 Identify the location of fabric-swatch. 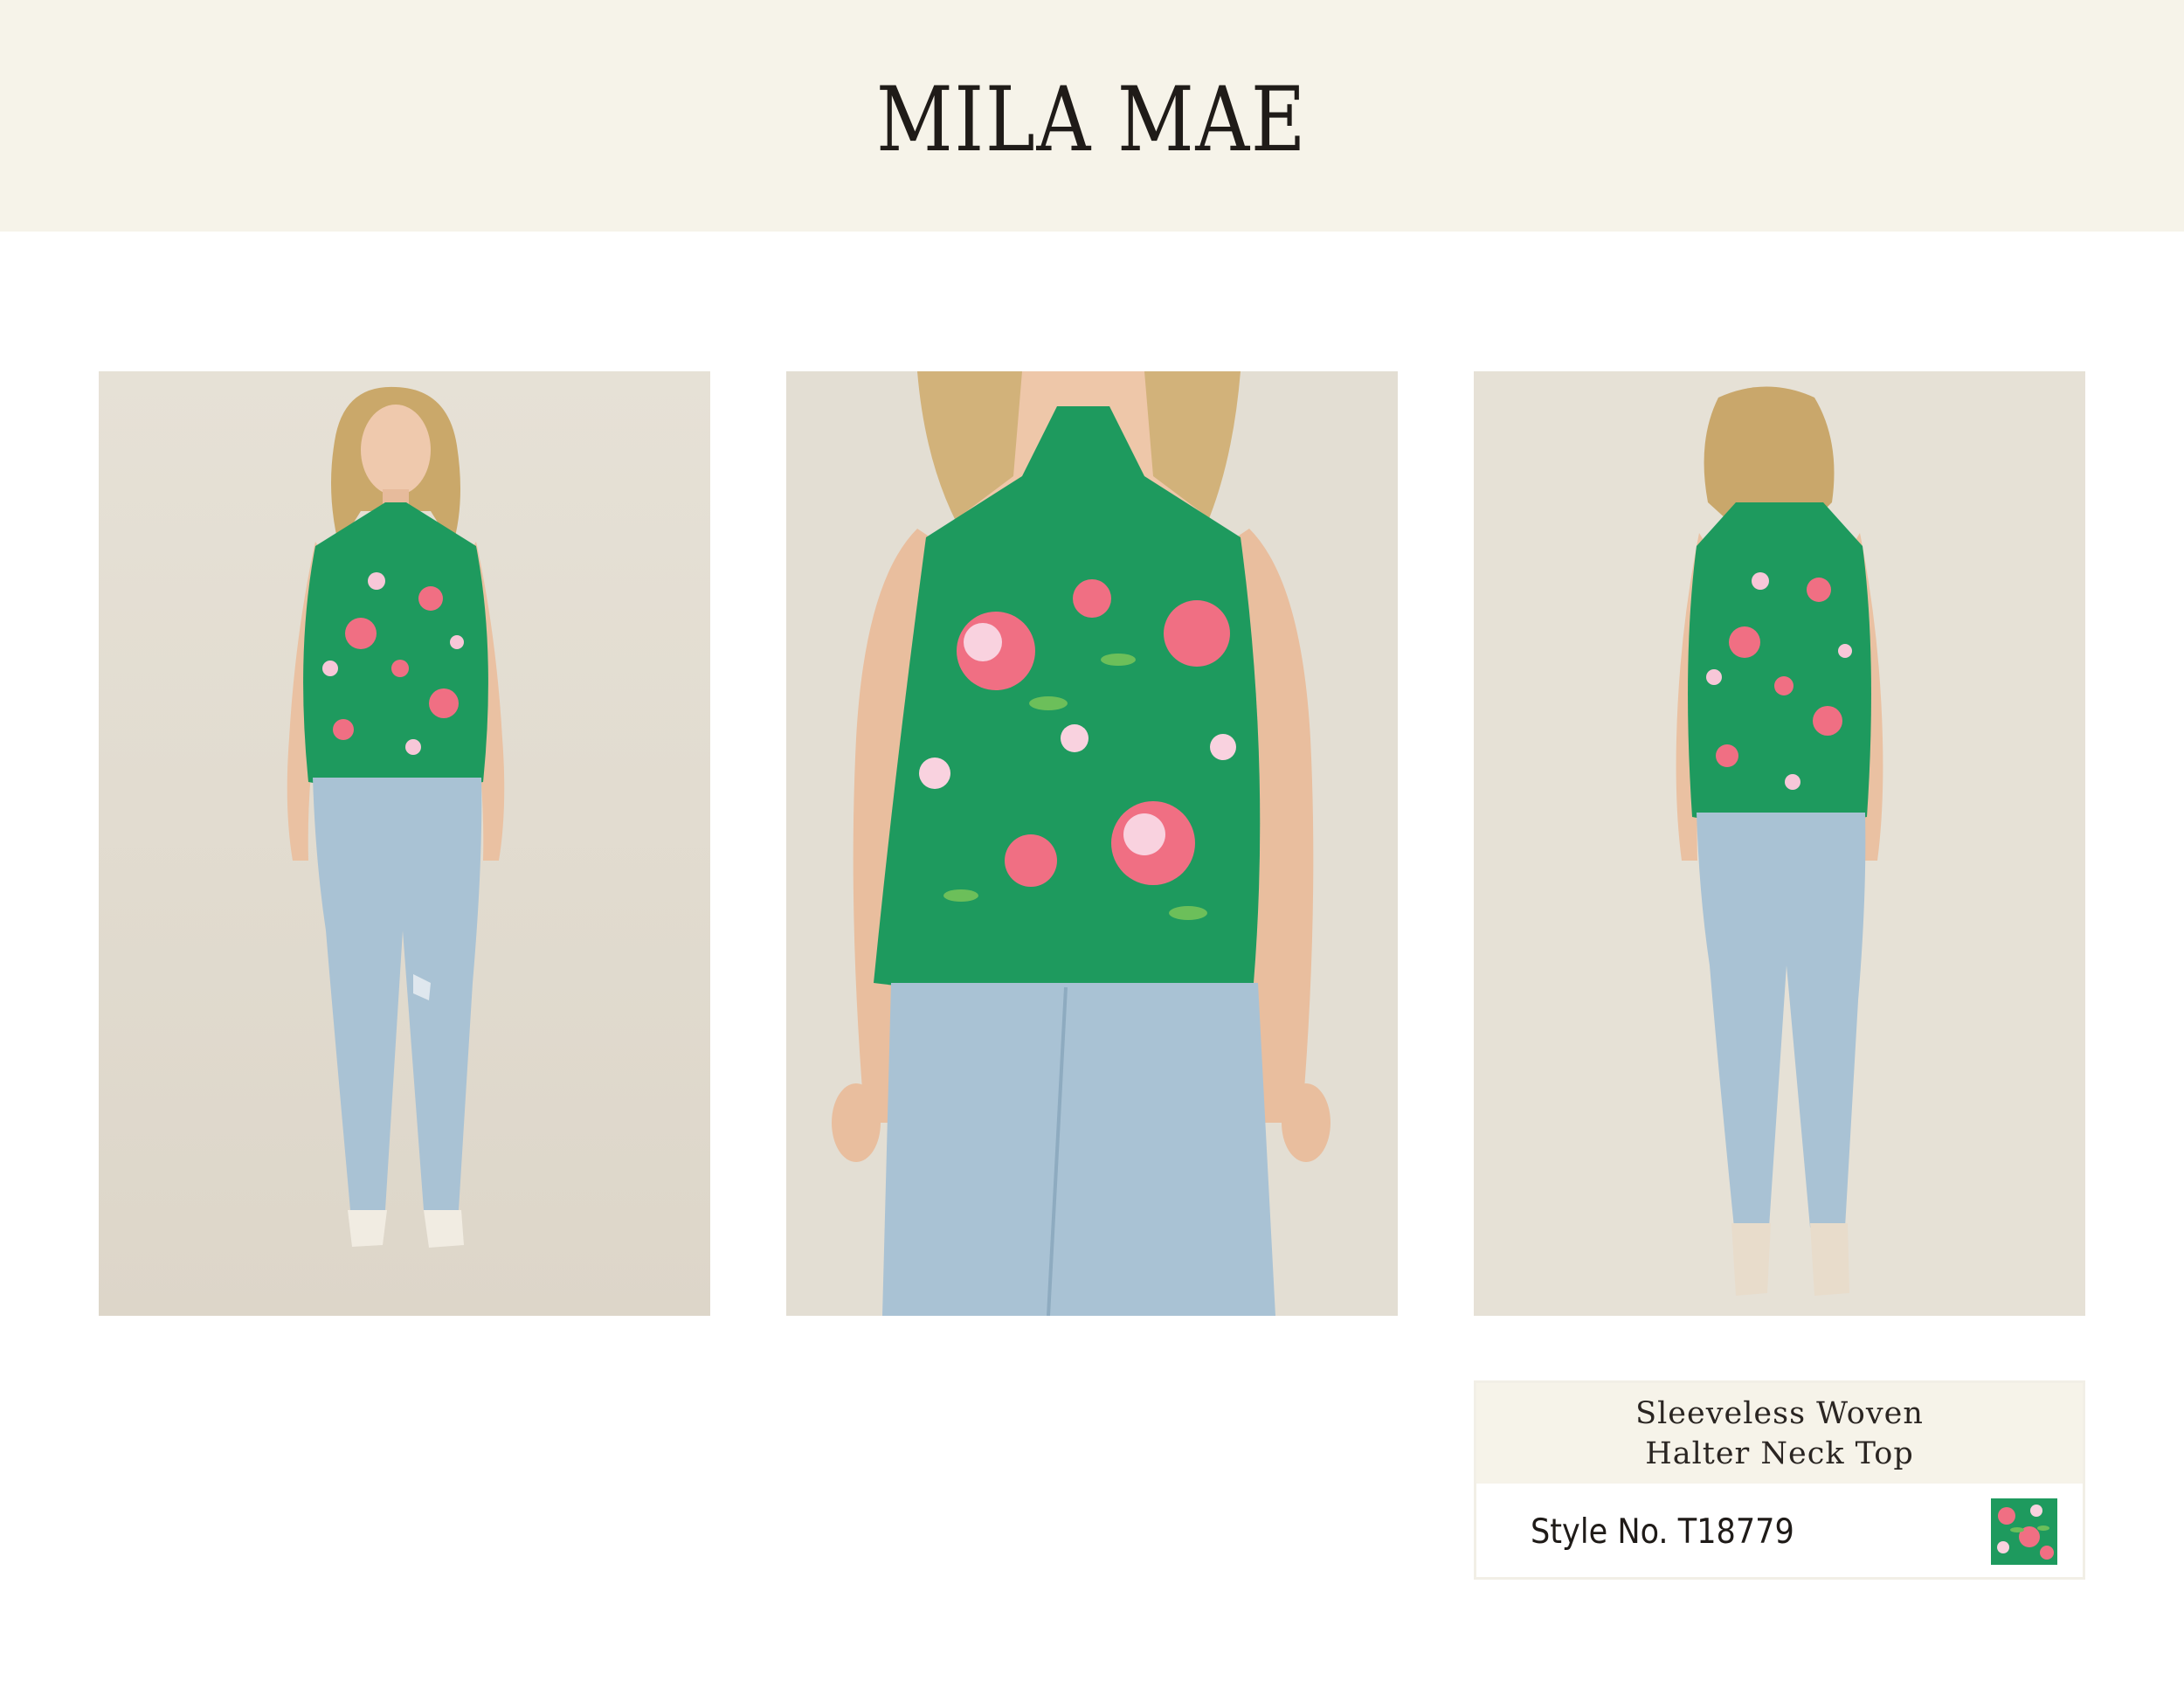
(2024, 1531).